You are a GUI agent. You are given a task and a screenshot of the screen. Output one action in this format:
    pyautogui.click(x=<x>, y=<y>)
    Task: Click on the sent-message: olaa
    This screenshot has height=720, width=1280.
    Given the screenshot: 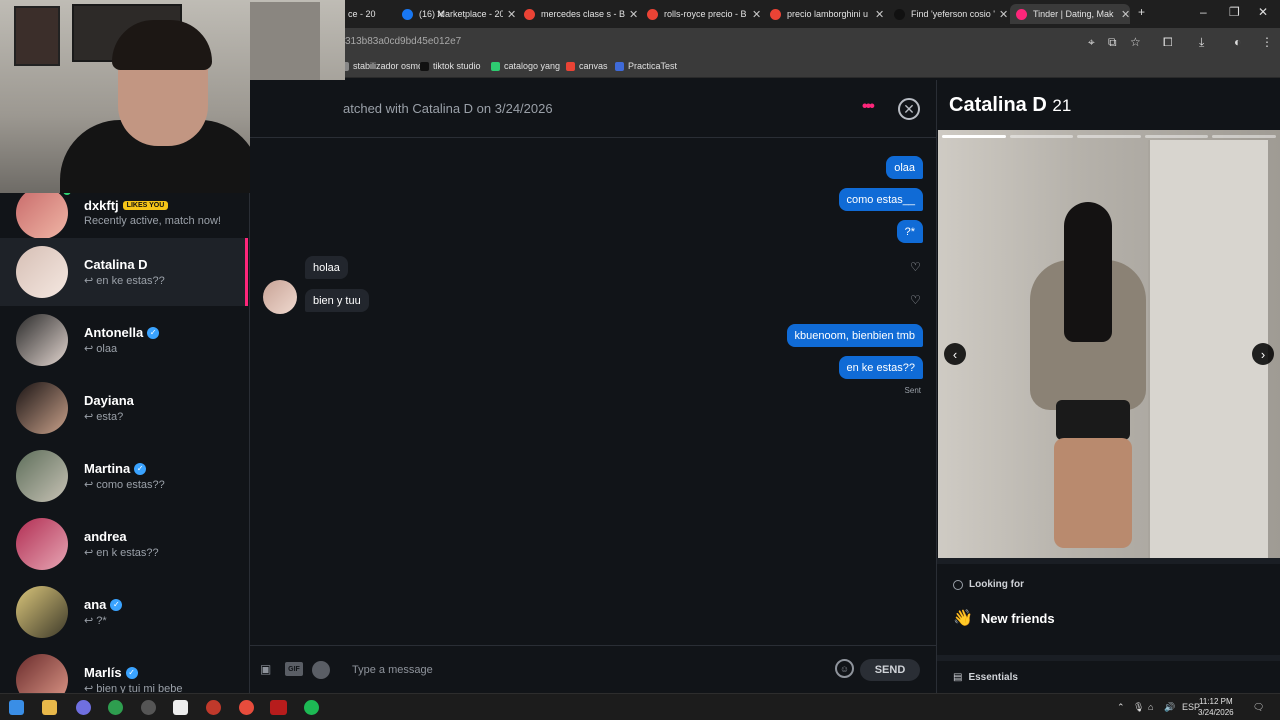 What is the action you would take?
    pyautogui.click(x=904, y=167)
    